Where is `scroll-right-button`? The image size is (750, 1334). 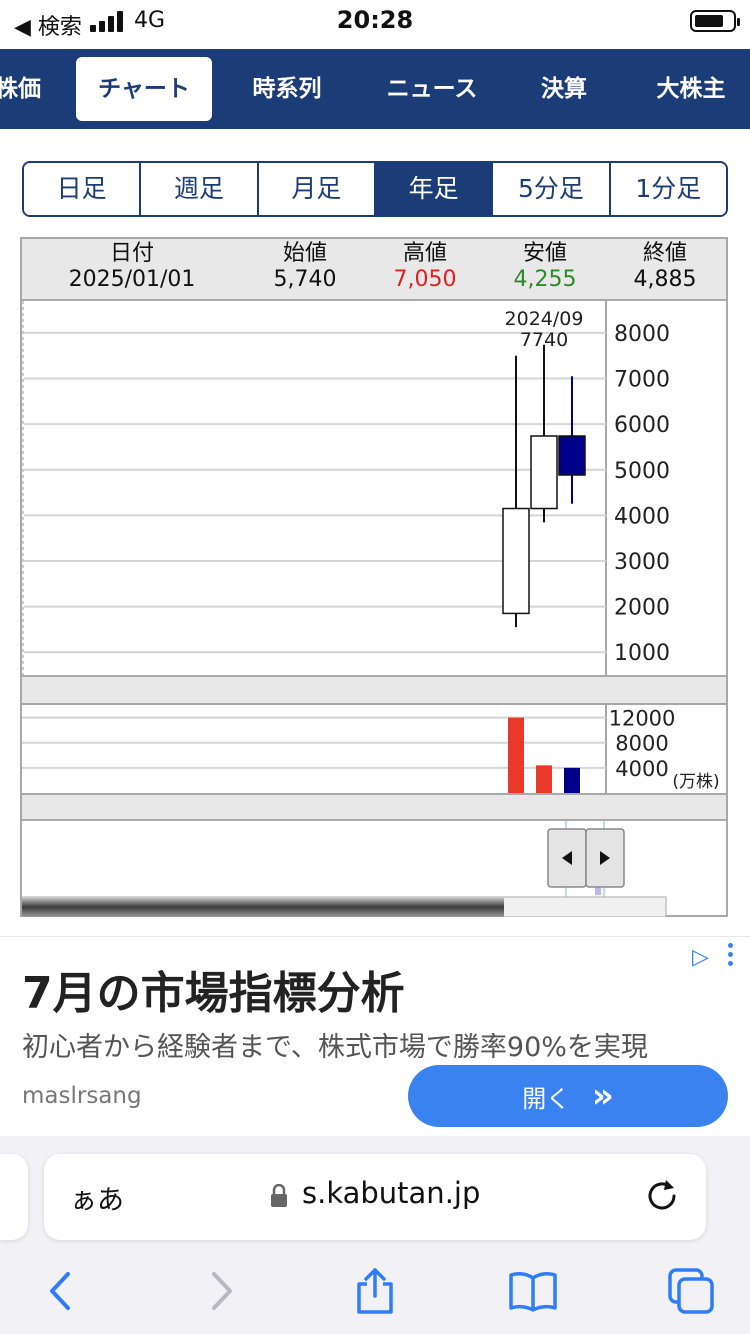
scroll-right-button is located at coordinates (605, 858).